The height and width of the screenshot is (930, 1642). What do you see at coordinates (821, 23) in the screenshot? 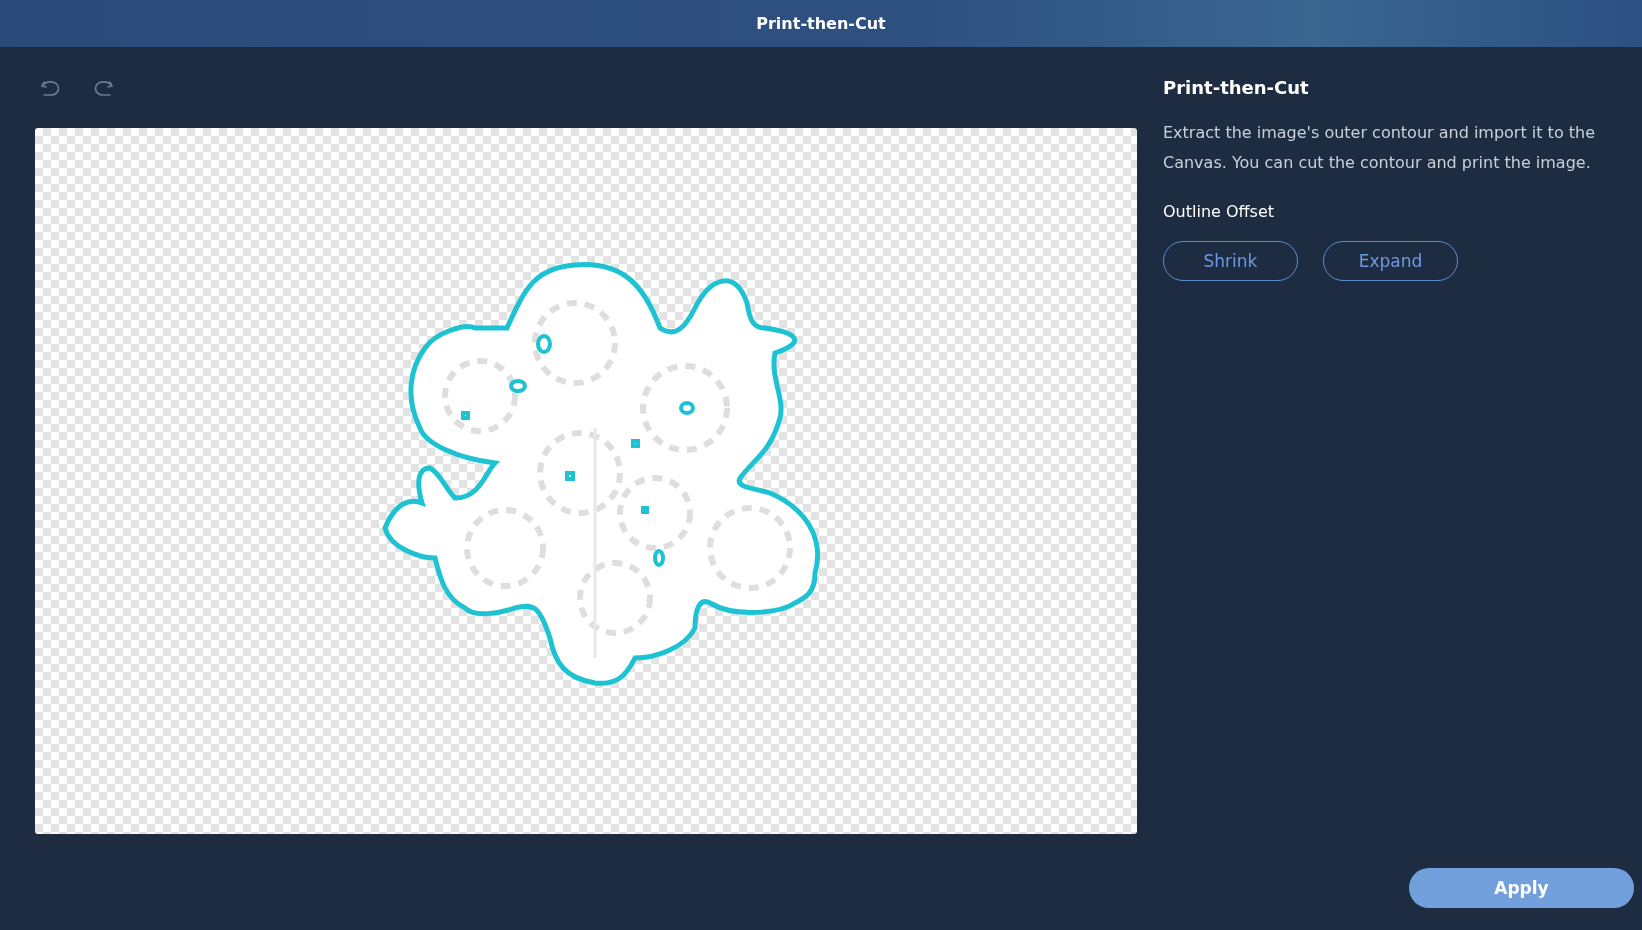
I see `window-title: Print-then-Cut` at bounding box center [821, 23].